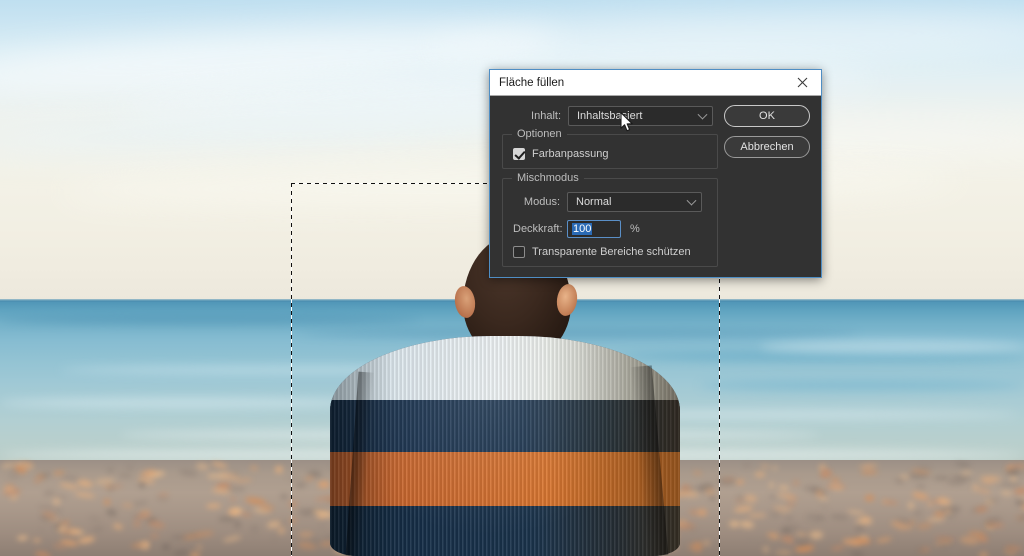  I want to click on opacity-unit: %, so click(635, 229).